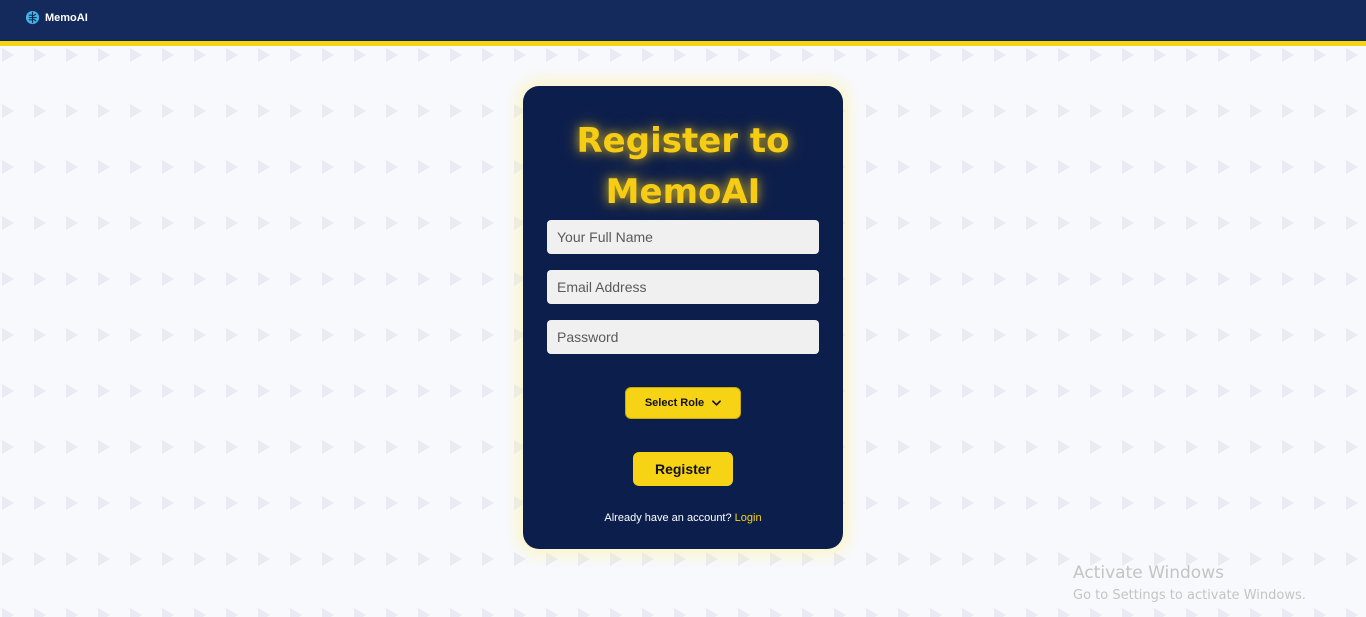 This screenshot has width=1366, height=617. I want to click on login-link: Login, so click(748, 518).